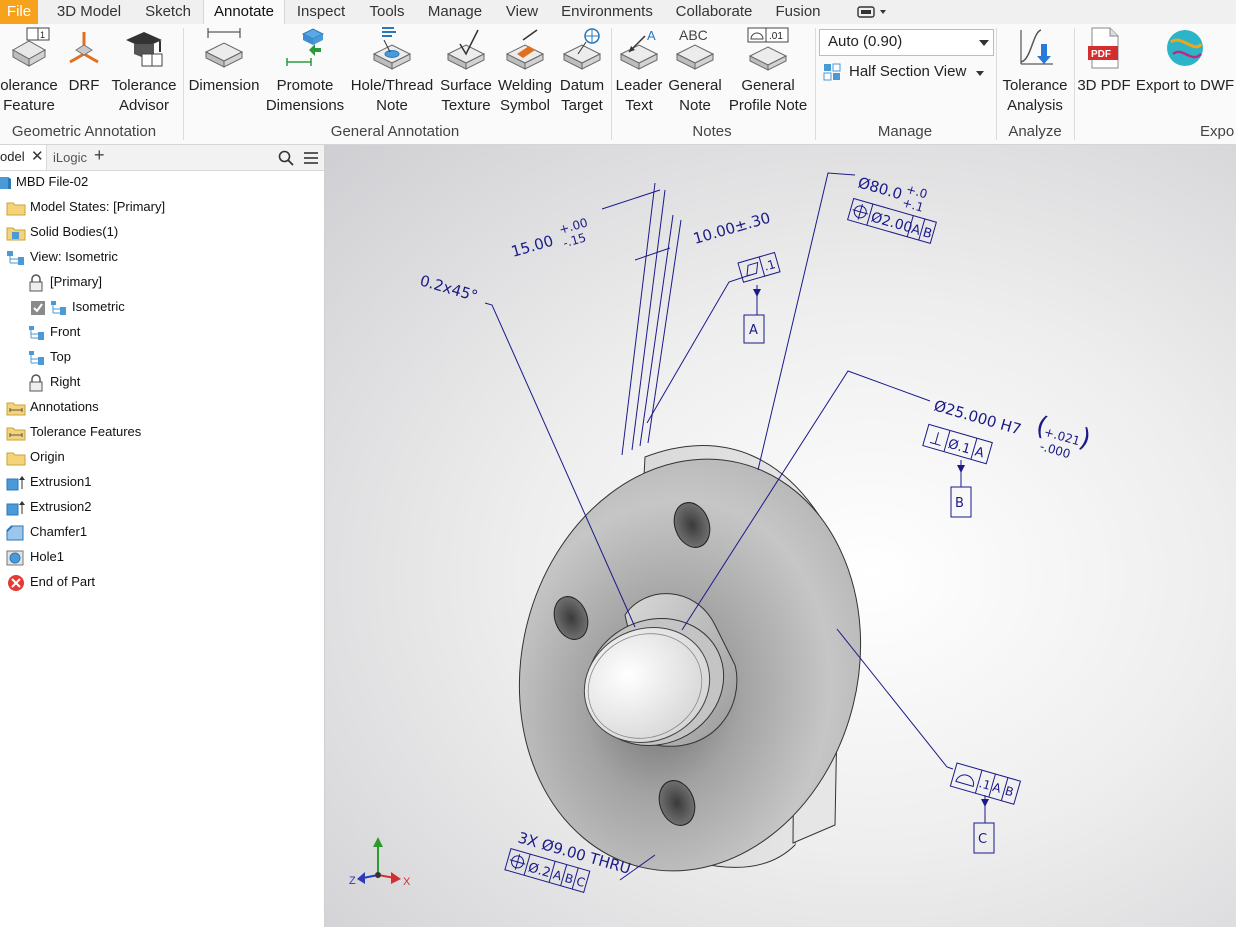  What do you see at coordinates (395, 131) in the screenshot?
I see `panel-title-general: General Annotation` at bounding box center [395, 131].